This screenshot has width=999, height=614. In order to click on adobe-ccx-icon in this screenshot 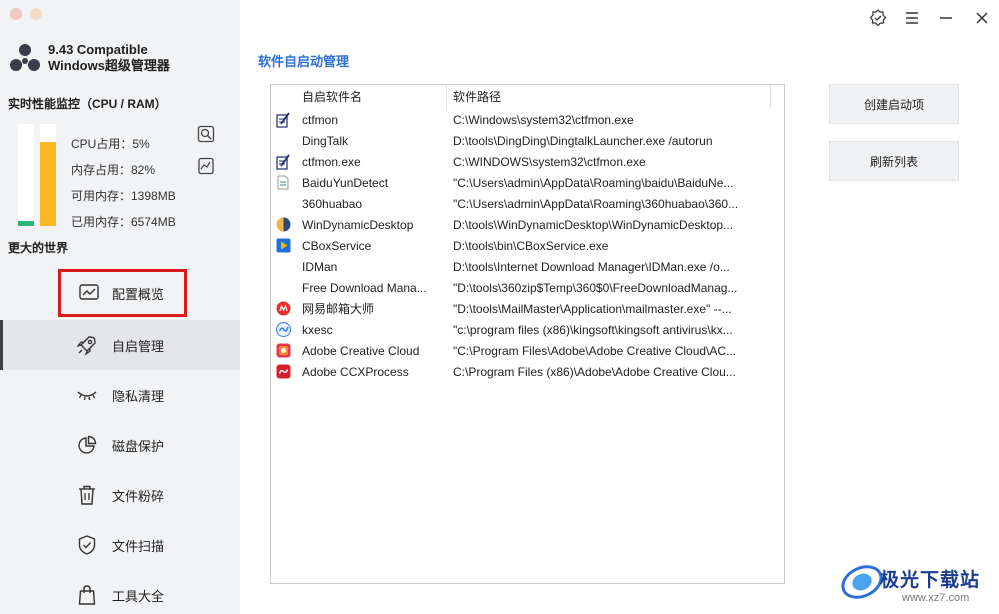, I will do `click(283, 372)`.